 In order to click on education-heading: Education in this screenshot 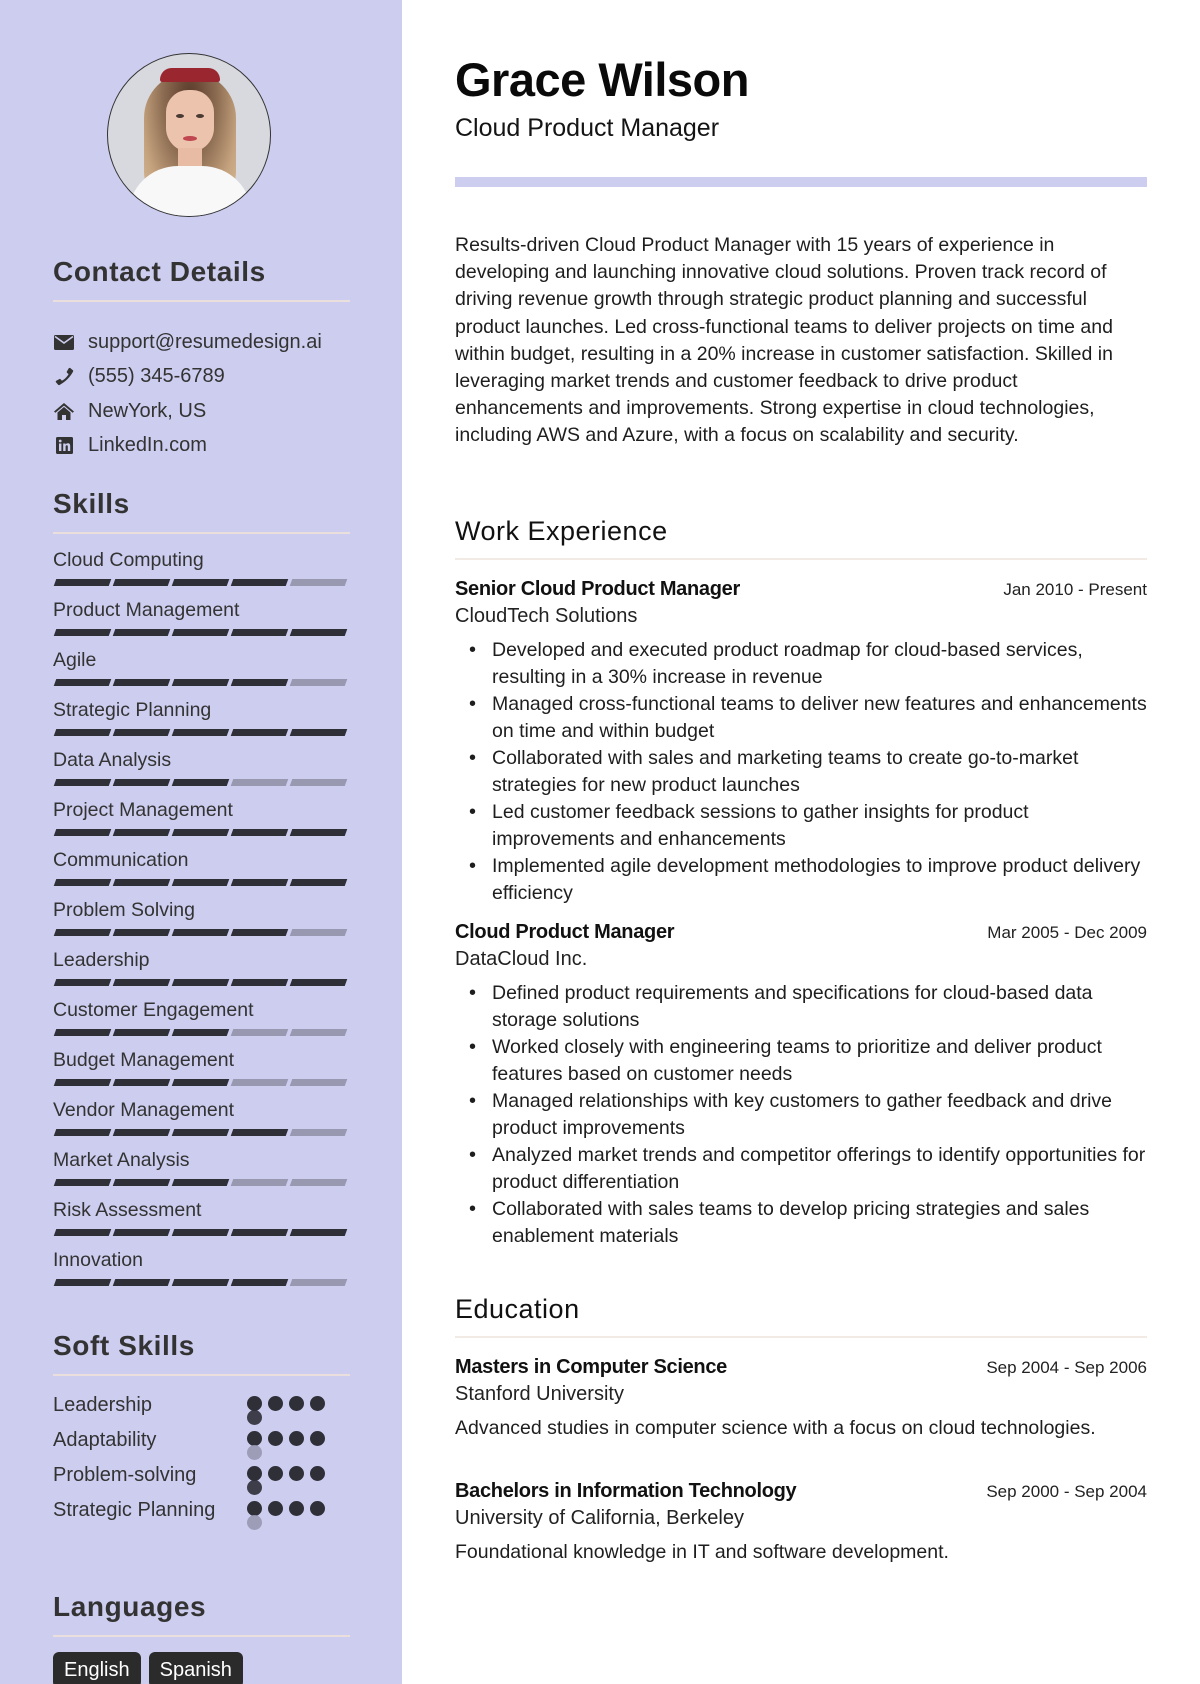, I will do `click(517, 1309)`.